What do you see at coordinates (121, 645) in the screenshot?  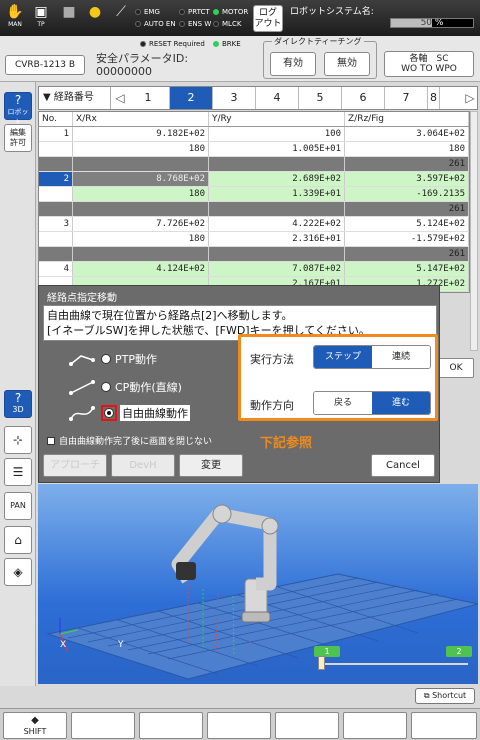 I see `axis-y-label: Y` at bounding box center [121, 645].